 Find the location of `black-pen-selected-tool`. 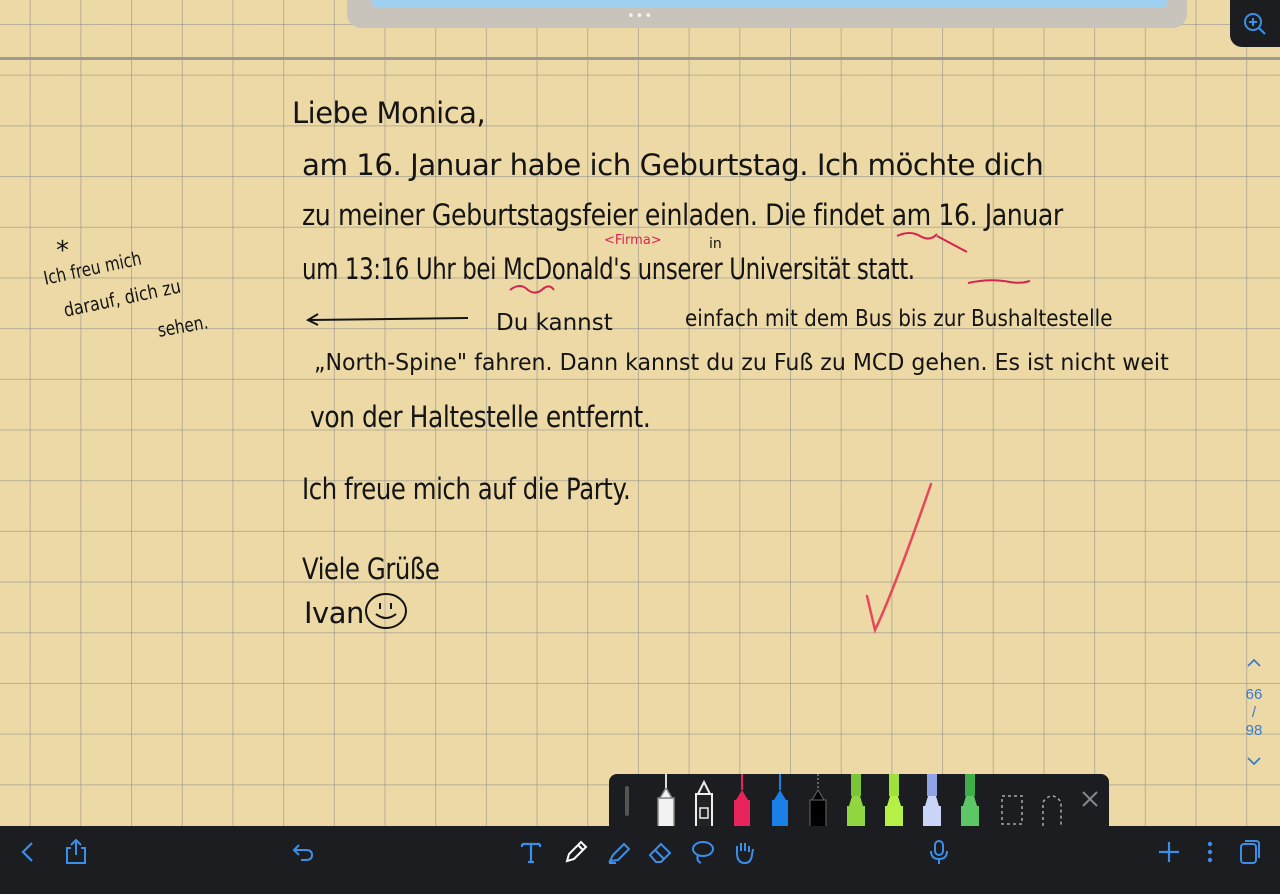

black-pen-selected-tool is located at coordinates (704, 800).